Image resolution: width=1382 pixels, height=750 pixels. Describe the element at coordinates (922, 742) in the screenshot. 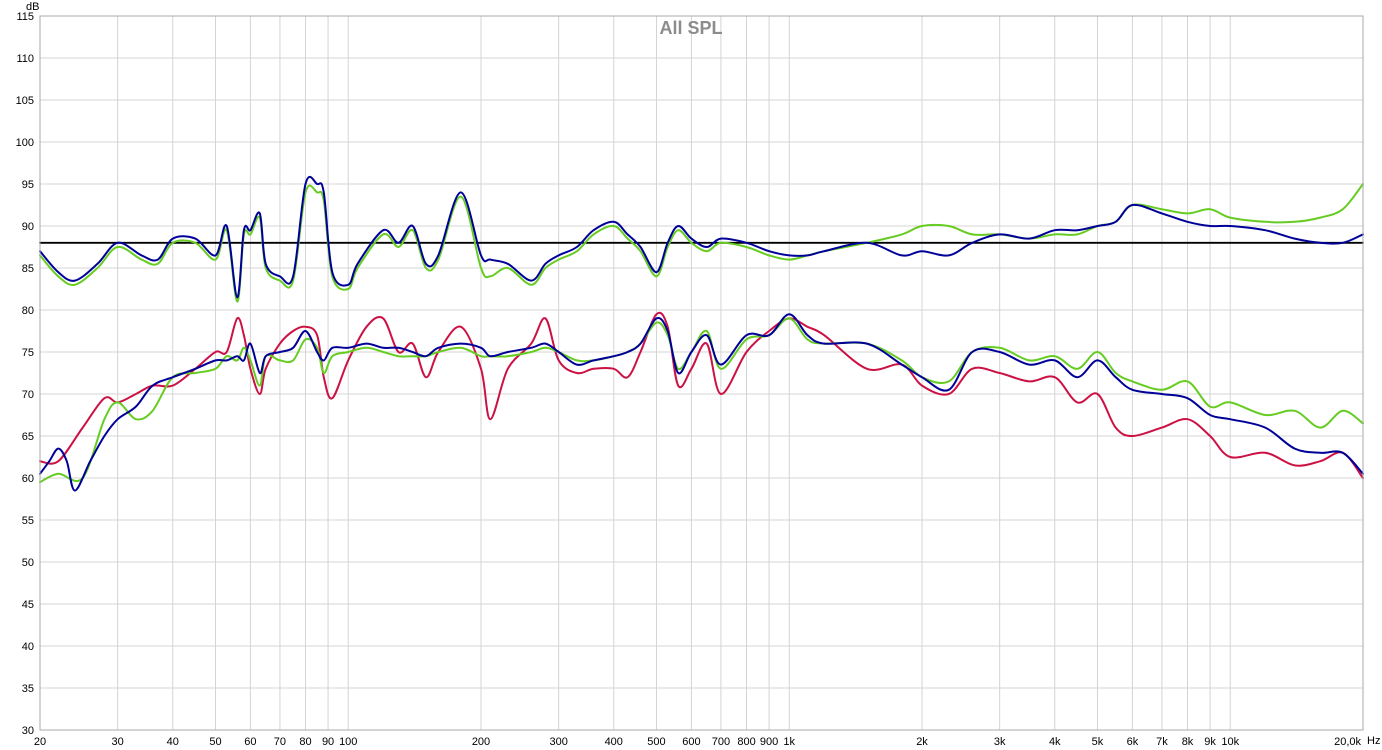

I see `x-tick-label: 2k` at that location.